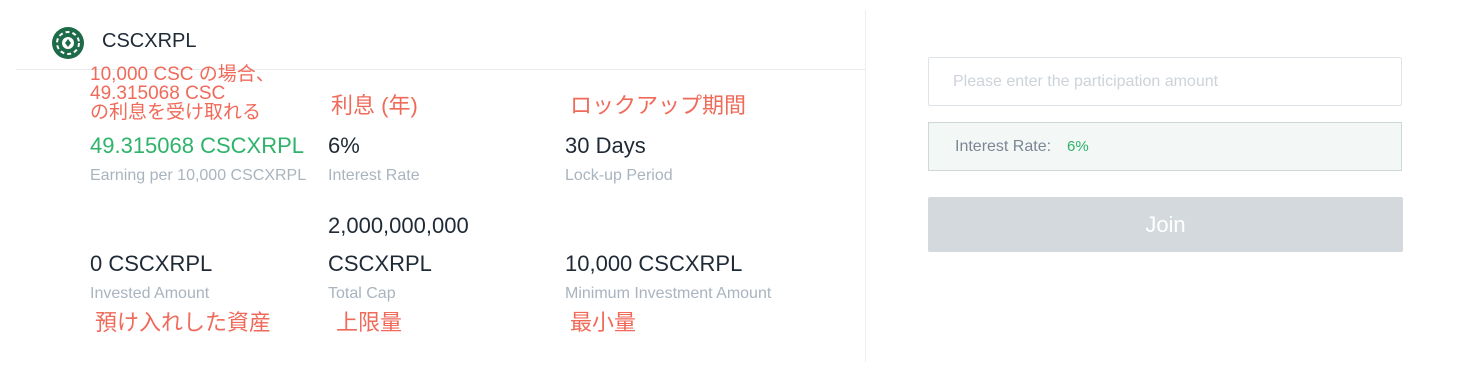 The image size is (1483, 372). Describe the element at coordinates (1003, 146) in the screenshot. I see `interest-rate-display-label: Interest Rate:` at that location.